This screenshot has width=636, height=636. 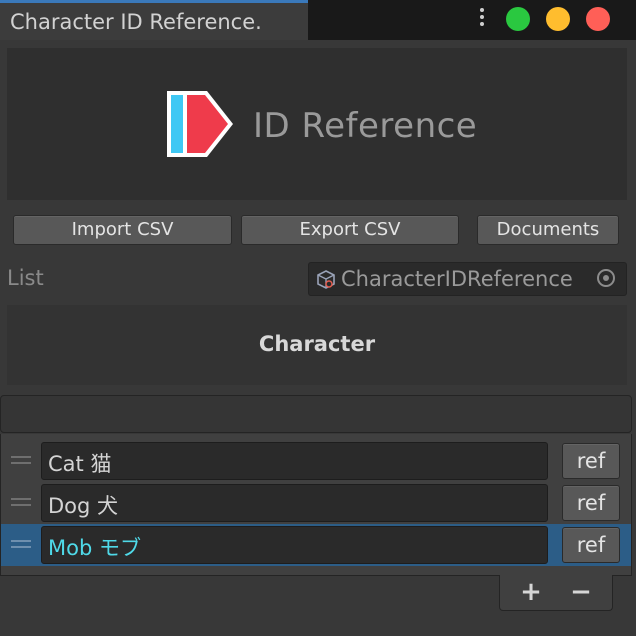 What do you see at coordinates (318, 20) in the screenshot?
I see `title-bar: Character ID Reference.` at bounding box center [318, 20].